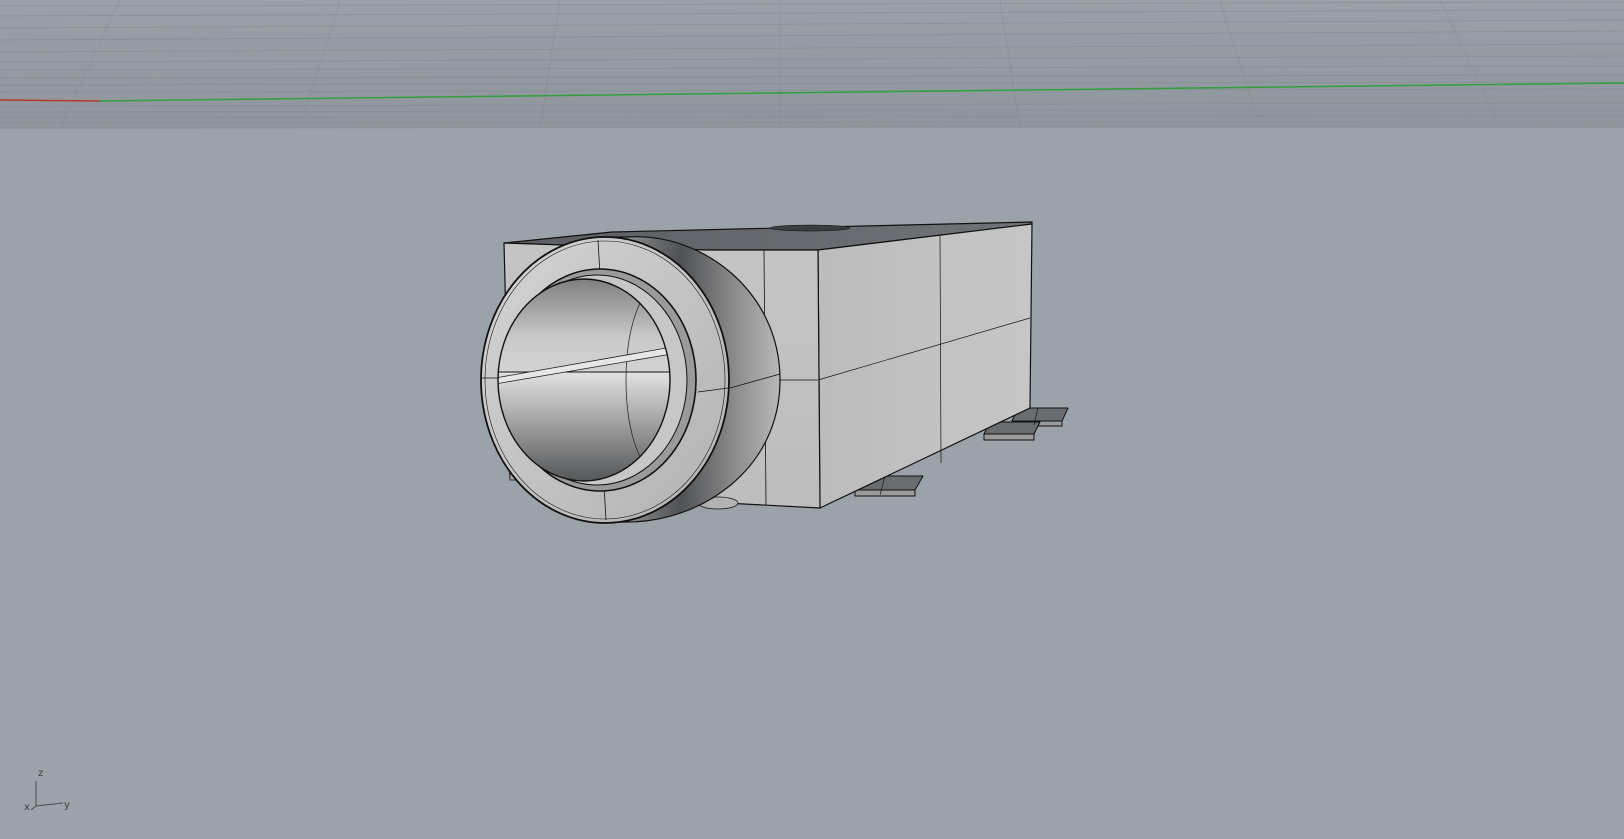 This screenshot has width=1624, height=839. I want to click on axis-widget: z y x, so click(47, 790).